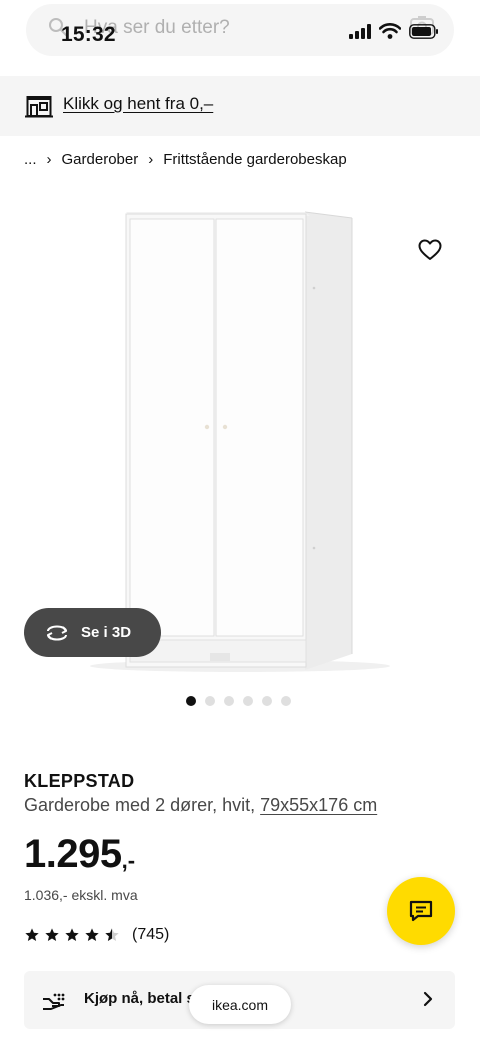  What do you see at coordinates (390, 31) in the screenshot?
I see `wifi-icon` at bounding box center [390, 31].